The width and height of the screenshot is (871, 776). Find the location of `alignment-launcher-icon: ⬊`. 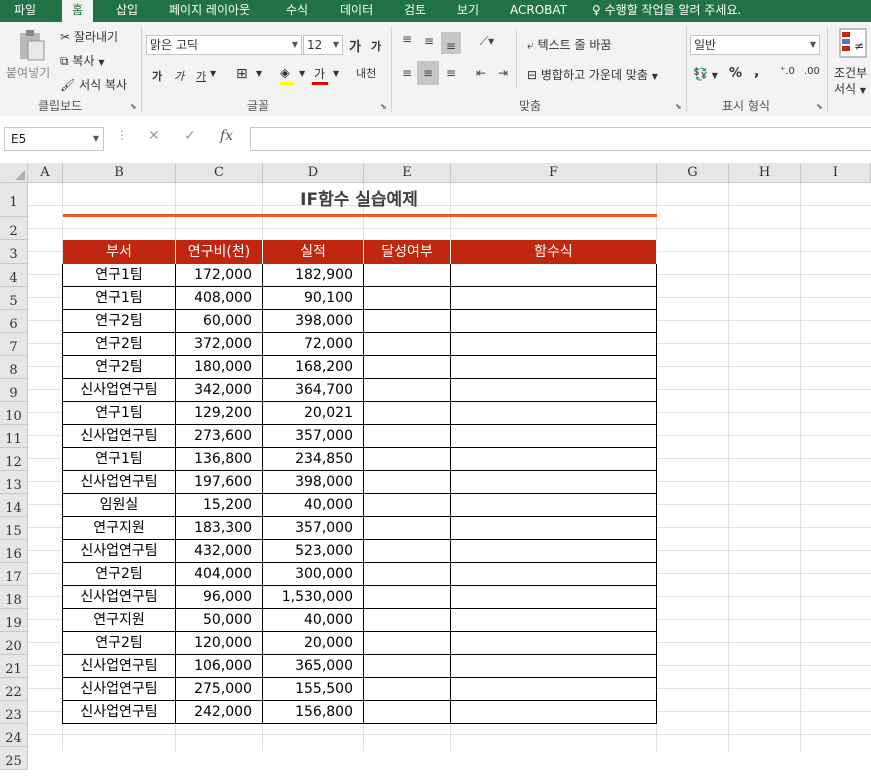

alignment-launcher-icon: ⬊ is located at coordinates (678, 106).